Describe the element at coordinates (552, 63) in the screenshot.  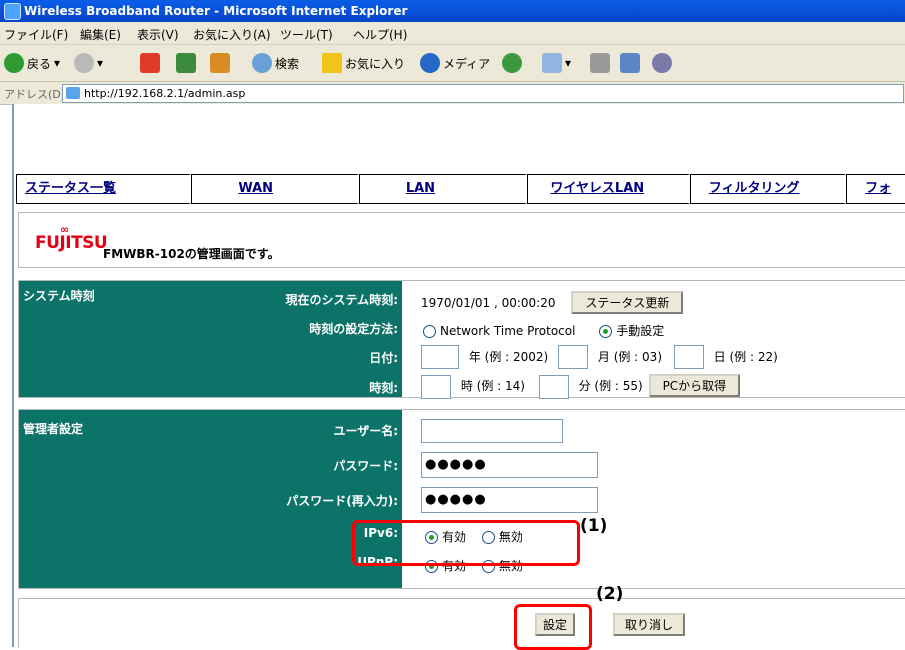
I see `mail-icon` at that location.